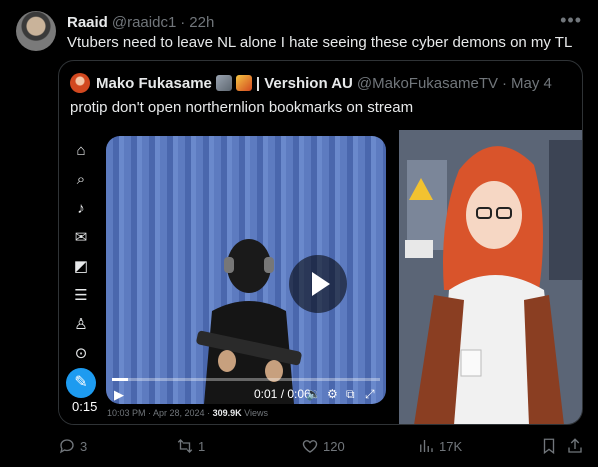 This screenshot has width=598, height=467. Describe the element at coordinates (350, 394) in the screenshot. I see `pip-icon: ⧉` at that location.